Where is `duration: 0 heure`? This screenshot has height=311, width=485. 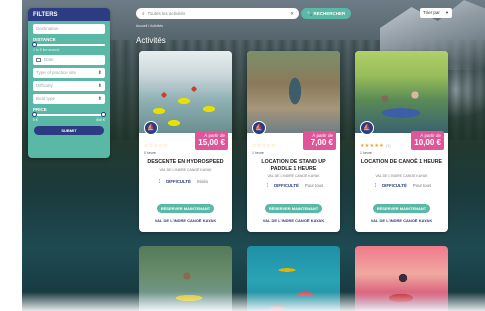 duration: 0 heure is located at coordinates (150, 153).